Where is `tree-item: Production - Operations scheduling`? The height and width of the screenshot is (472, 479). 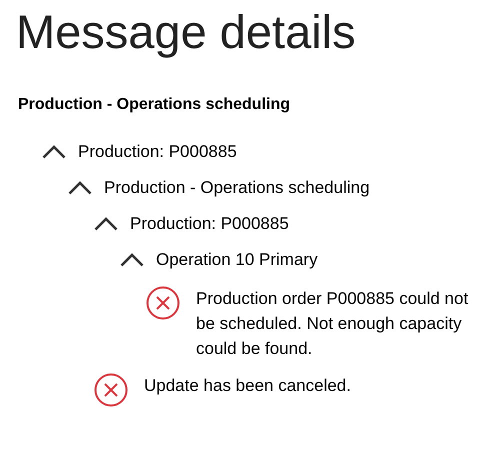 tree-item: Production - Operations scheduling is located at coordinates (237, 188).